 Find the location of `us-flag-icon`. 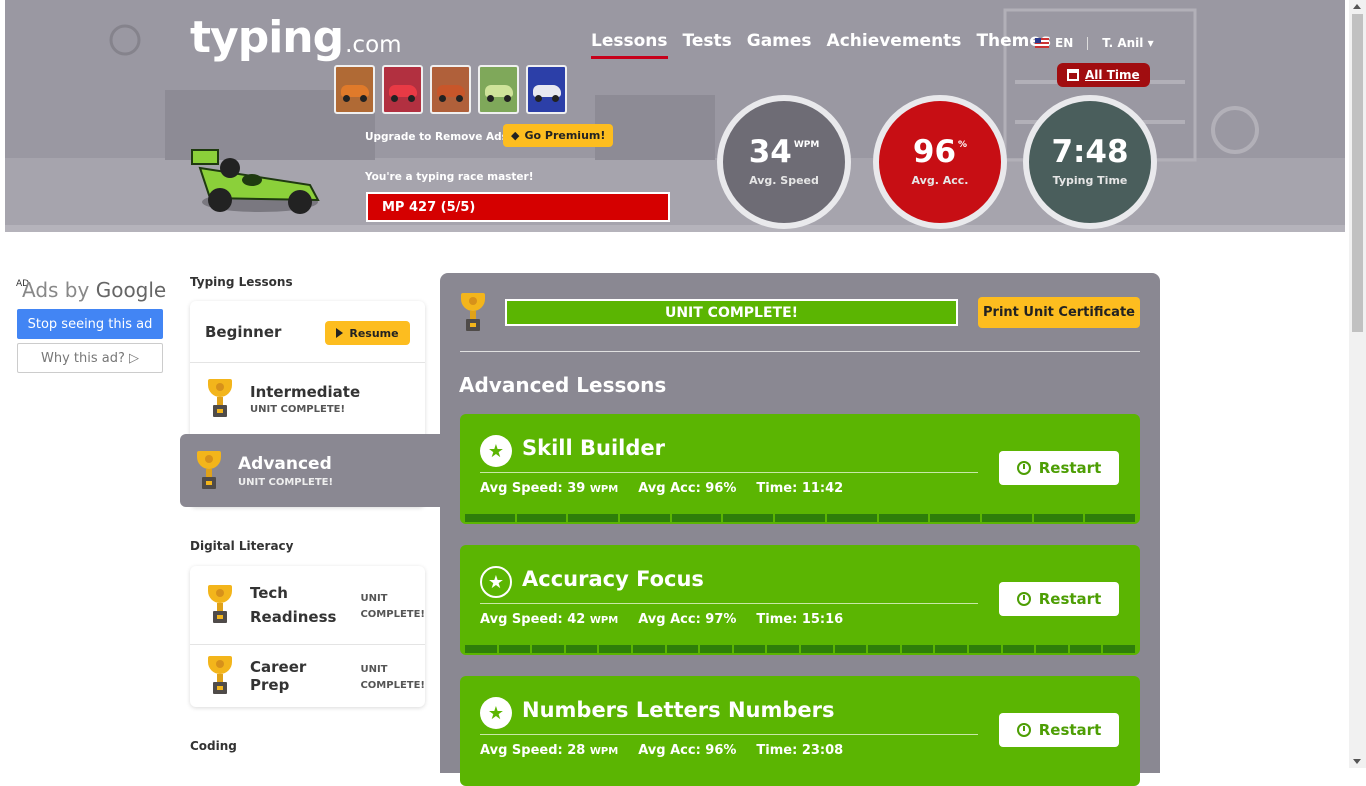

us-flag-icon is located at coordinates (1042, 43).